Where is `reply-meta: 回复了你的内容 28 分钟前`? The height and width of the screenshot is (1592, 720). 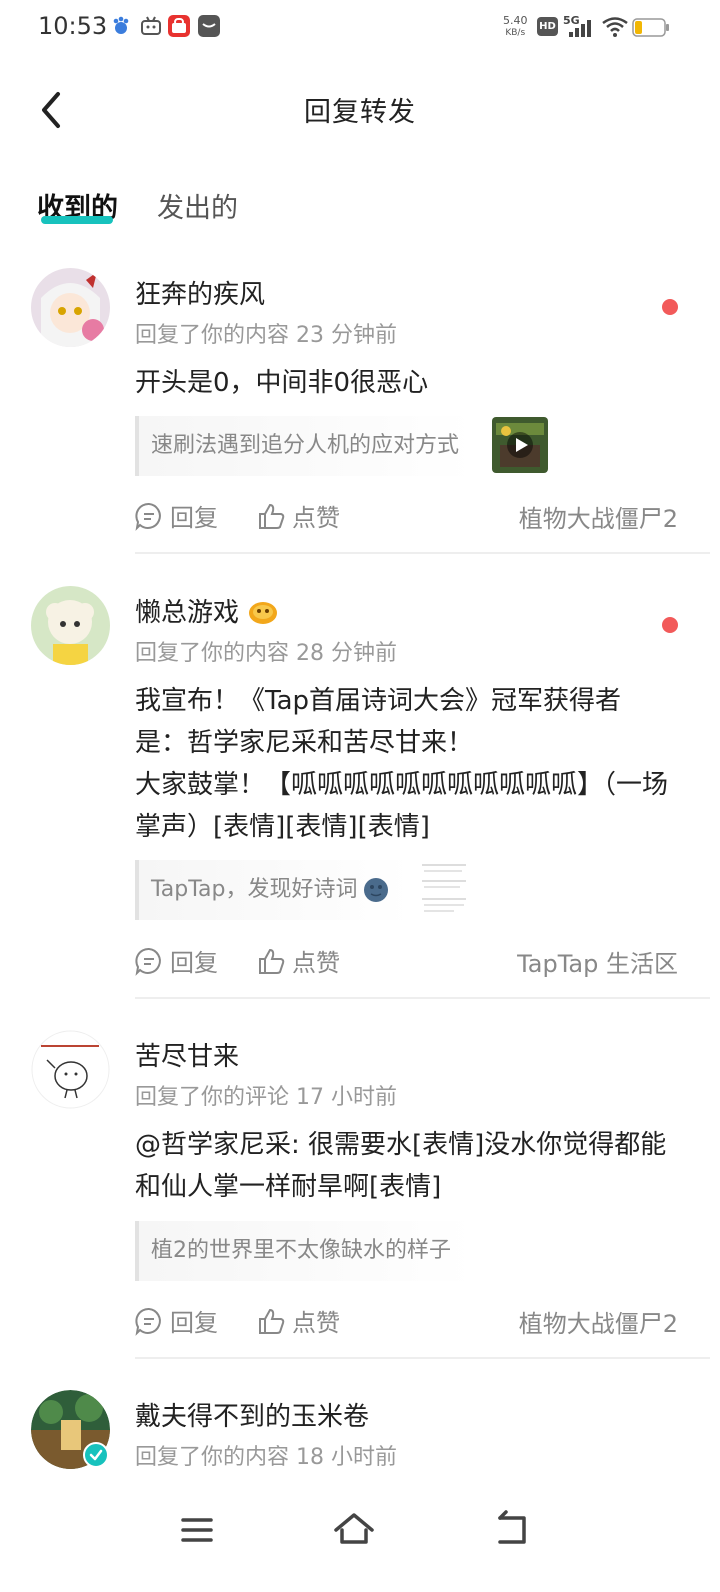 reply-meta: 回复了你的内容 28 分钟前 is located at coordinates (266, 653).